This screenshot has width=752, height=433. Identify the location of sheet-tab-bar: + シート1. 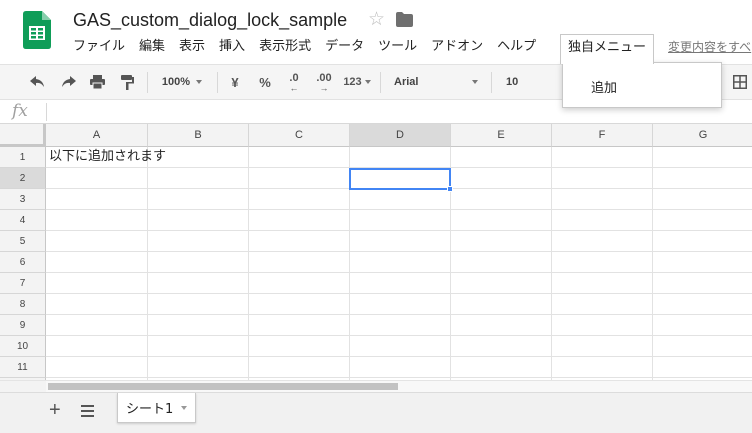
(376, 412).